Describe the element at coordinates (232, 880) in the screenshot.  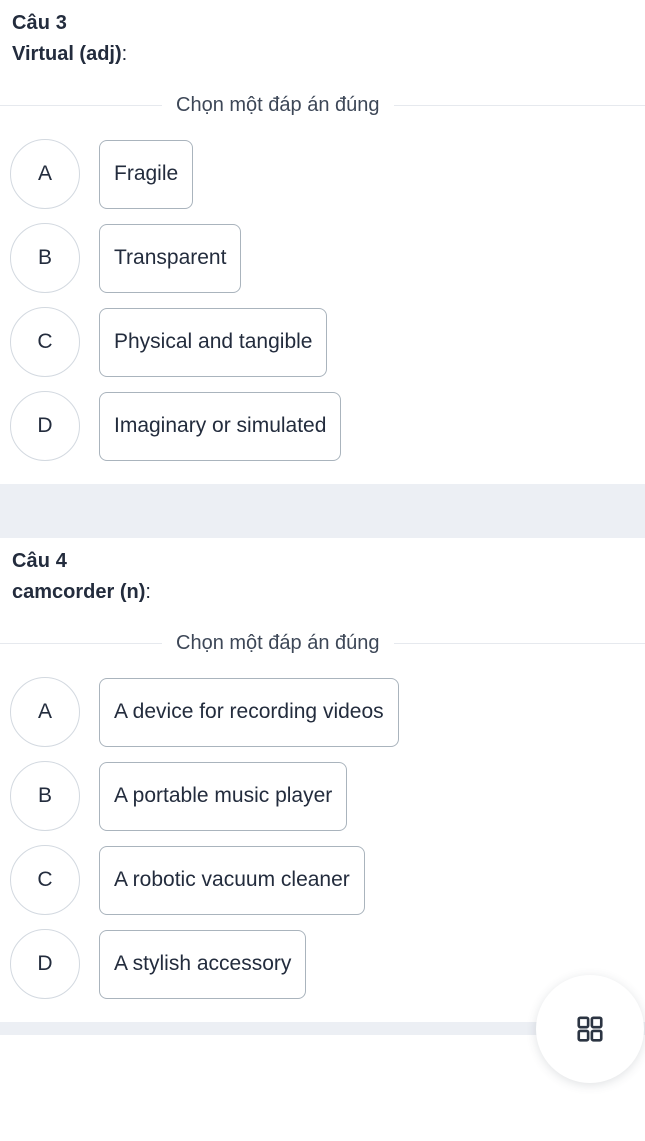
I see `option-text-4c: A robotic vacuum cleaner` at that location.